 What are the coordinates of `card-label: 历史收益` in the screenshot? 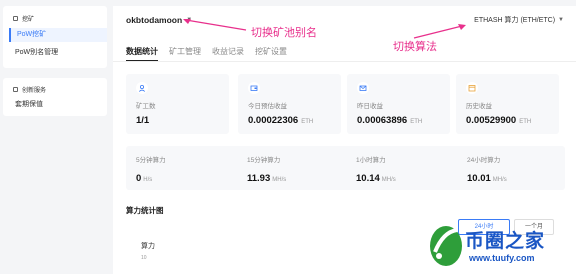 It's located at (479, 106).